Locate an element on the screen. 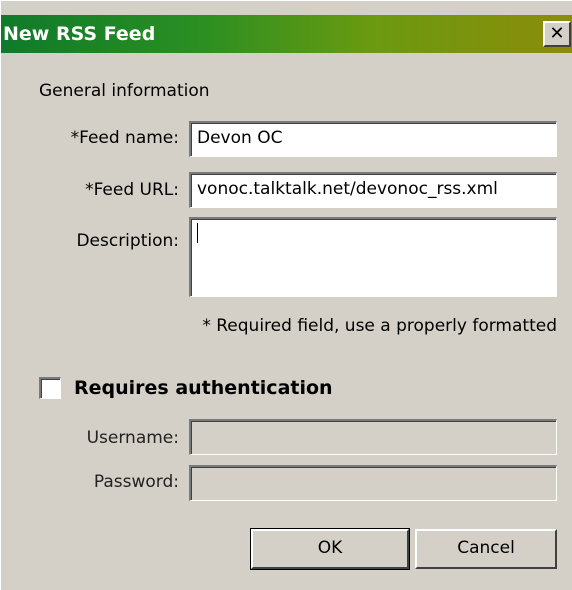 The image size is (572, 590). title-bar: New RSS Feed ✕ is located at coordinates (286, 34).